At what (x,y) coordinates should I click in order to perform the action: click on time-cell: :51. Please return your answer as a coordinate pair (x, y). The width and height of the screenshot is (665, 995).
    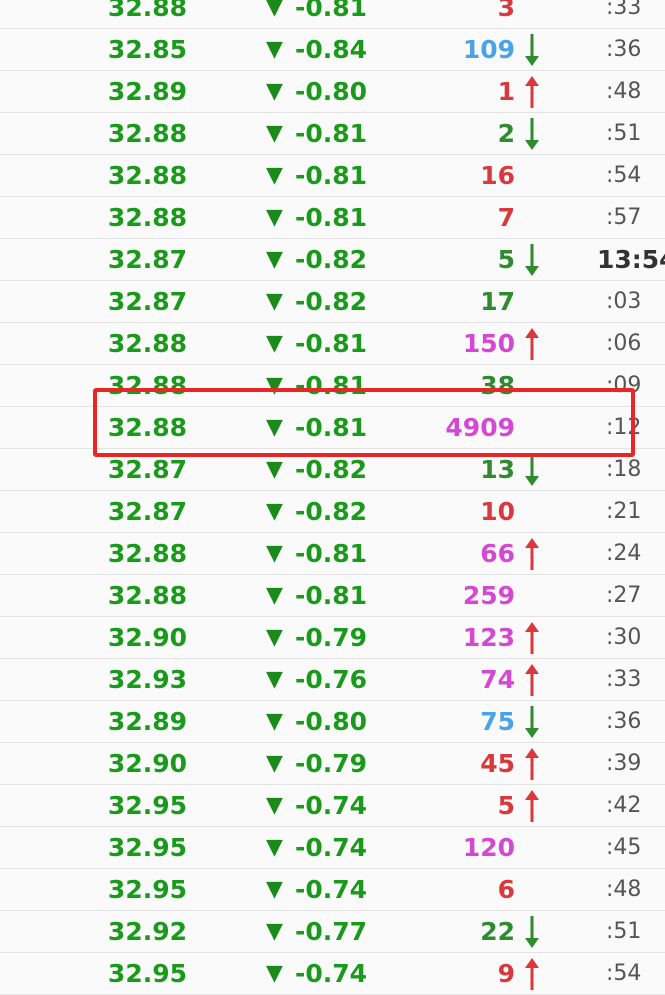
    Looking at the image, I should click on (624, 133).